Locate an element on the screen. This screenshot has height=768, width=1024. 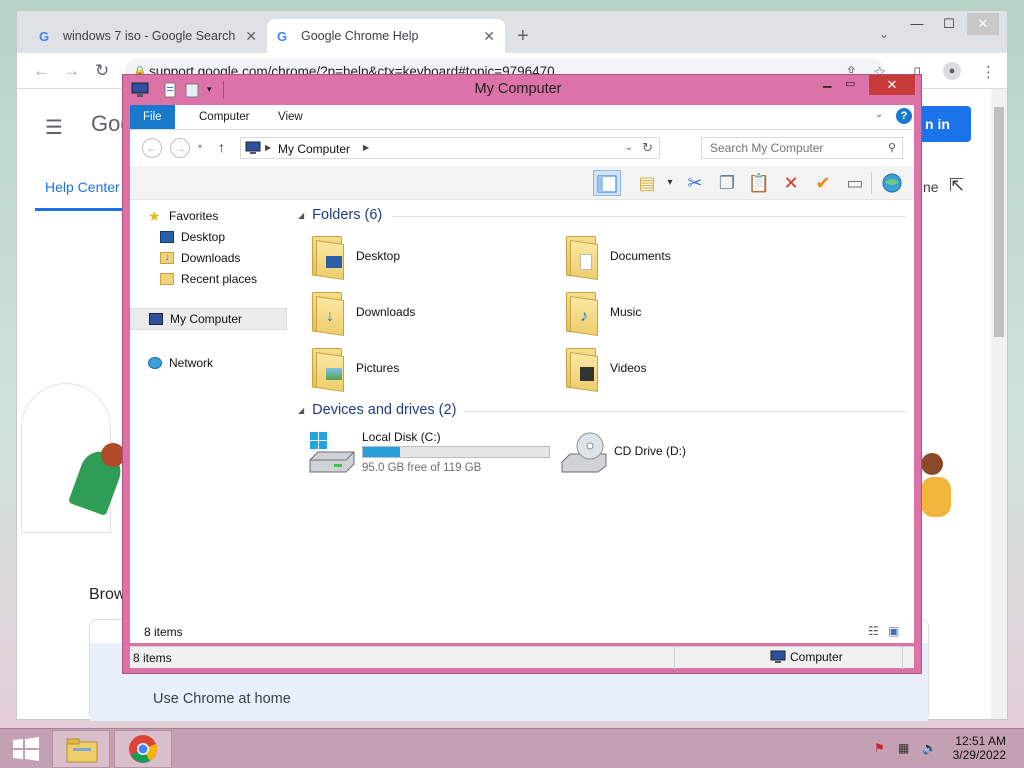
minimize-button: — is located at coordinates (917, 24).